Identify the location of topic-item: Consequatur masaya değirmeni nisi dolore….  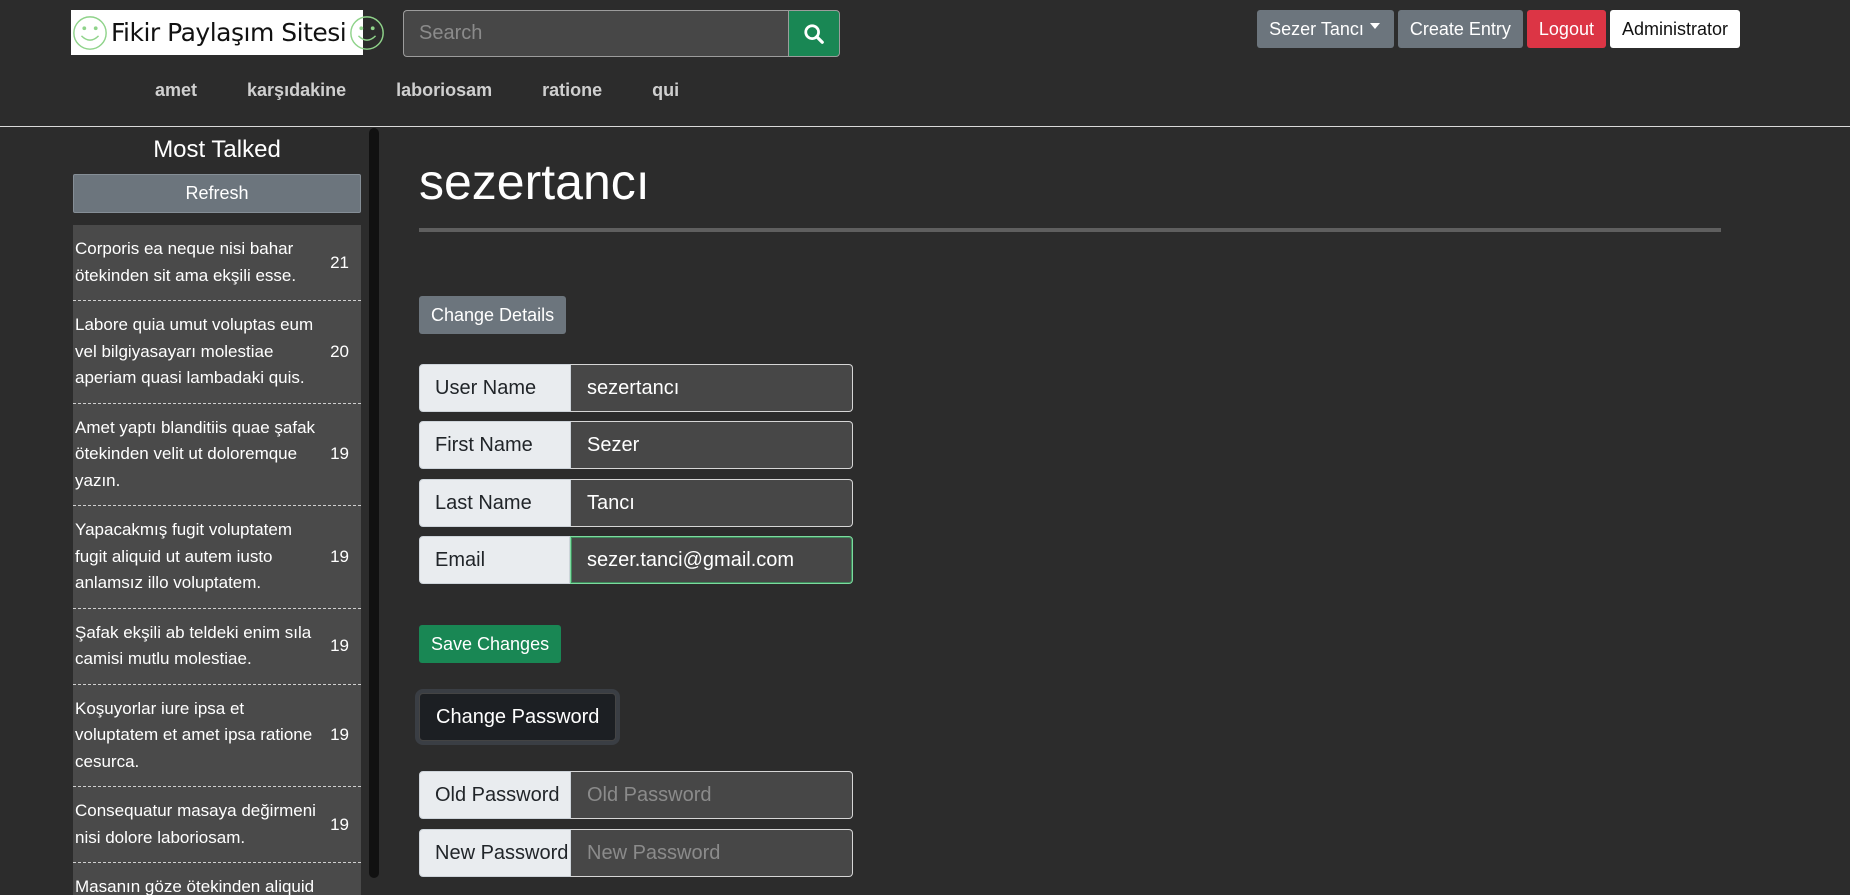
(217, 825).